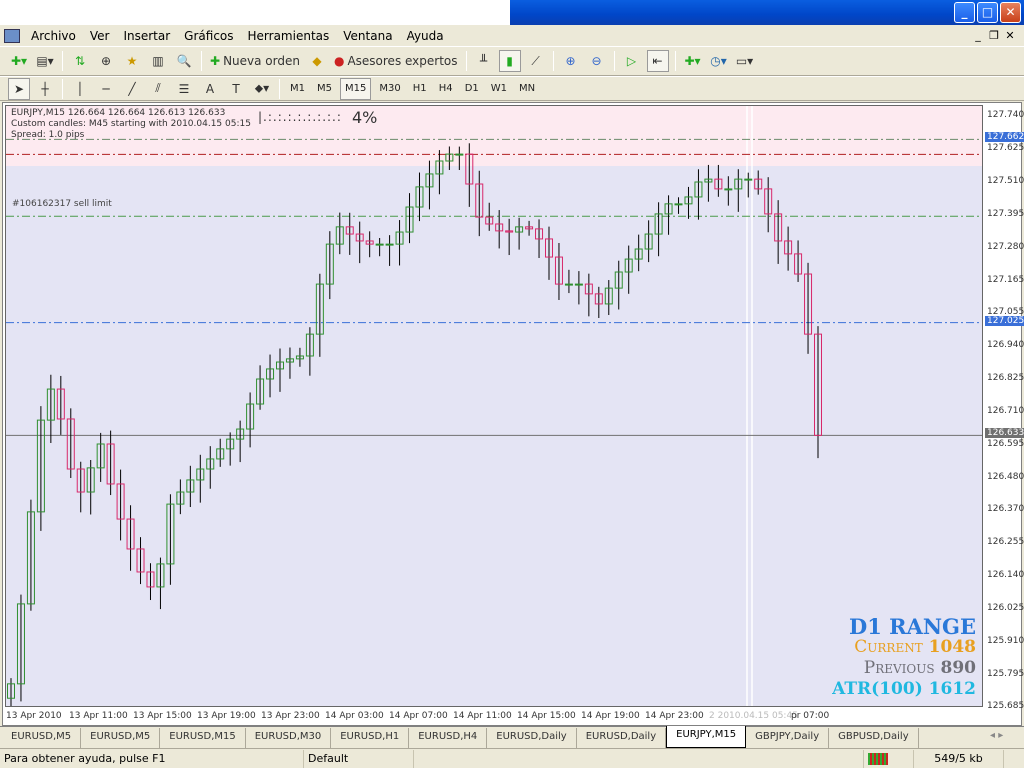 Image resolution: width=1024 pixels, height=768 pixels. Describe the element at coordinates (62, 204) in the screenshot. I see `sell-limit-label: #106162317 sell limit` at that location.